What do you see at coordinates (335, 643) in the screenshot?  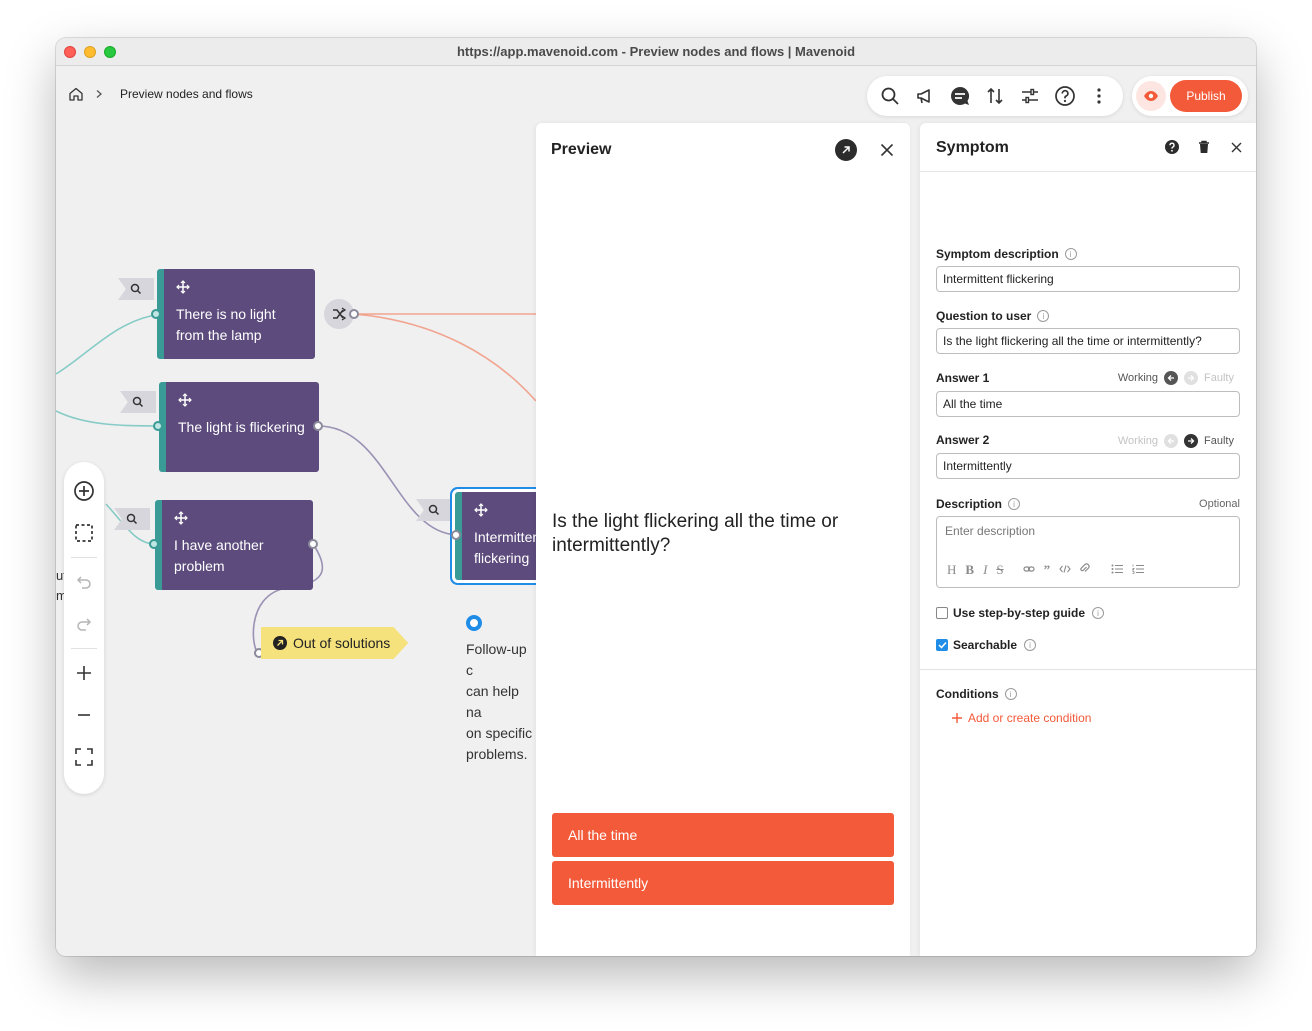 I see `out-of-solutions-node: Out of solutions` at bounding box center [335, 643].